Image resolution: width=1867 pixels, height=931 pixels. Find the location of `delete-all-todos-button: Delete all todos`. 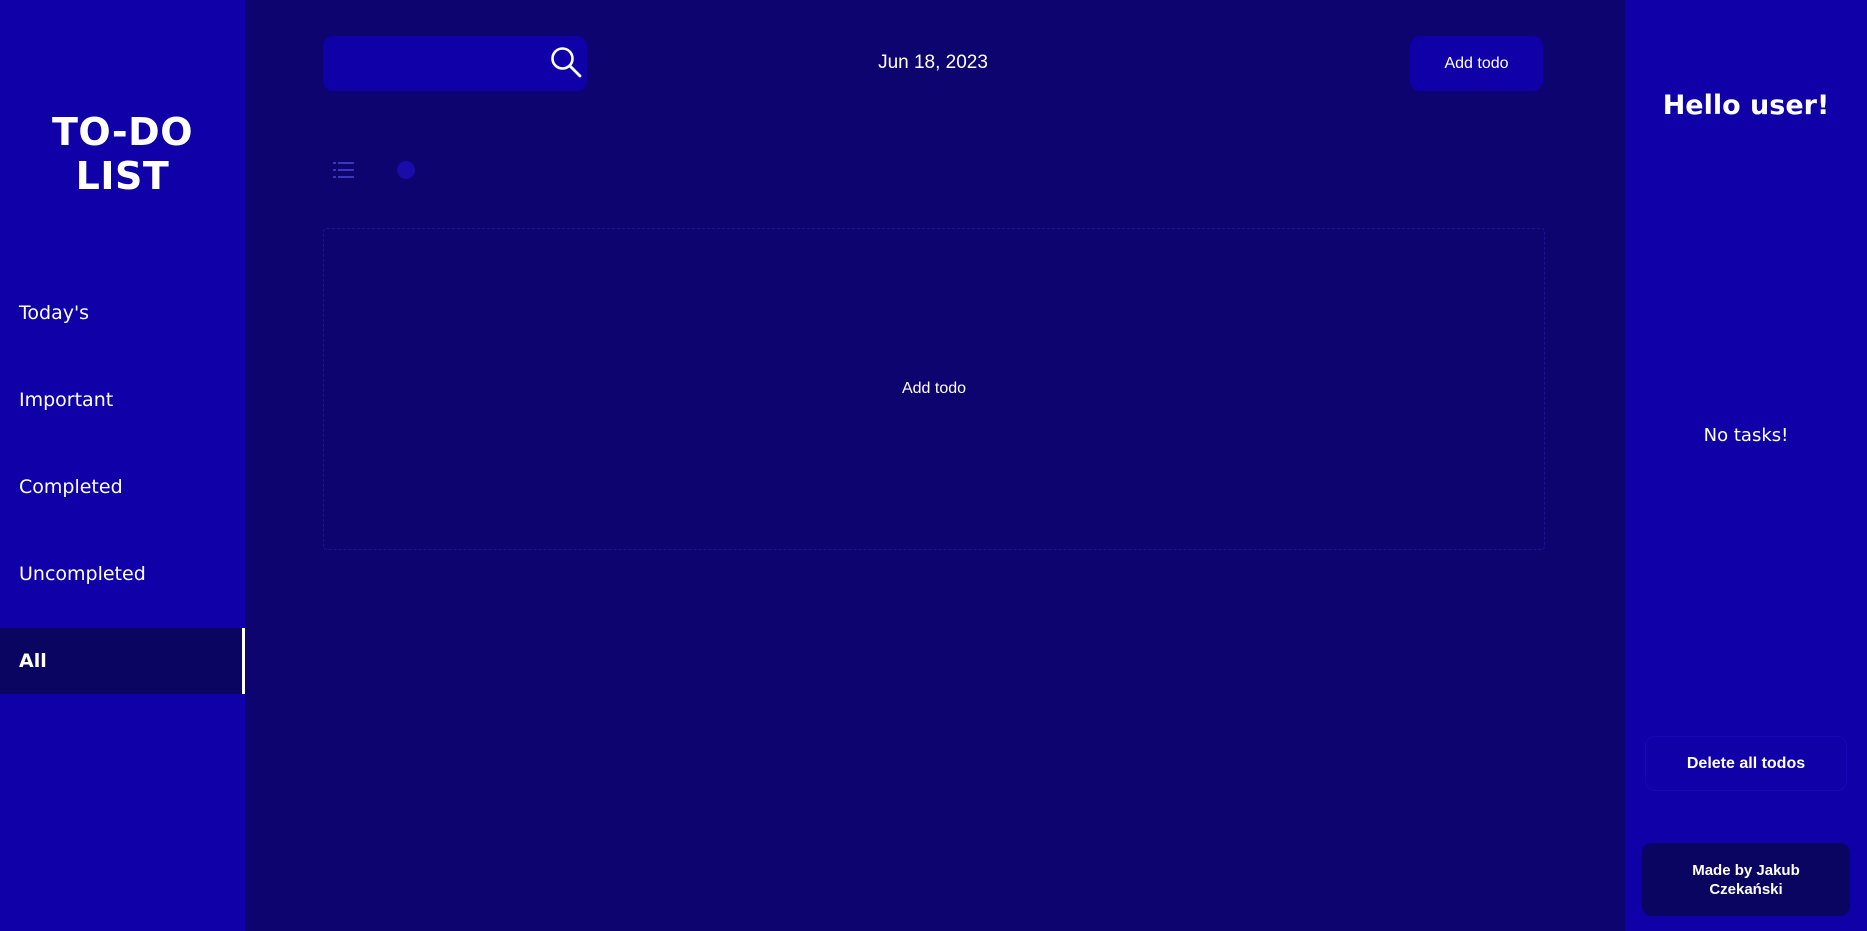

delete-all-todos-button: Delete all todos is located at coordinates (1746, 763).